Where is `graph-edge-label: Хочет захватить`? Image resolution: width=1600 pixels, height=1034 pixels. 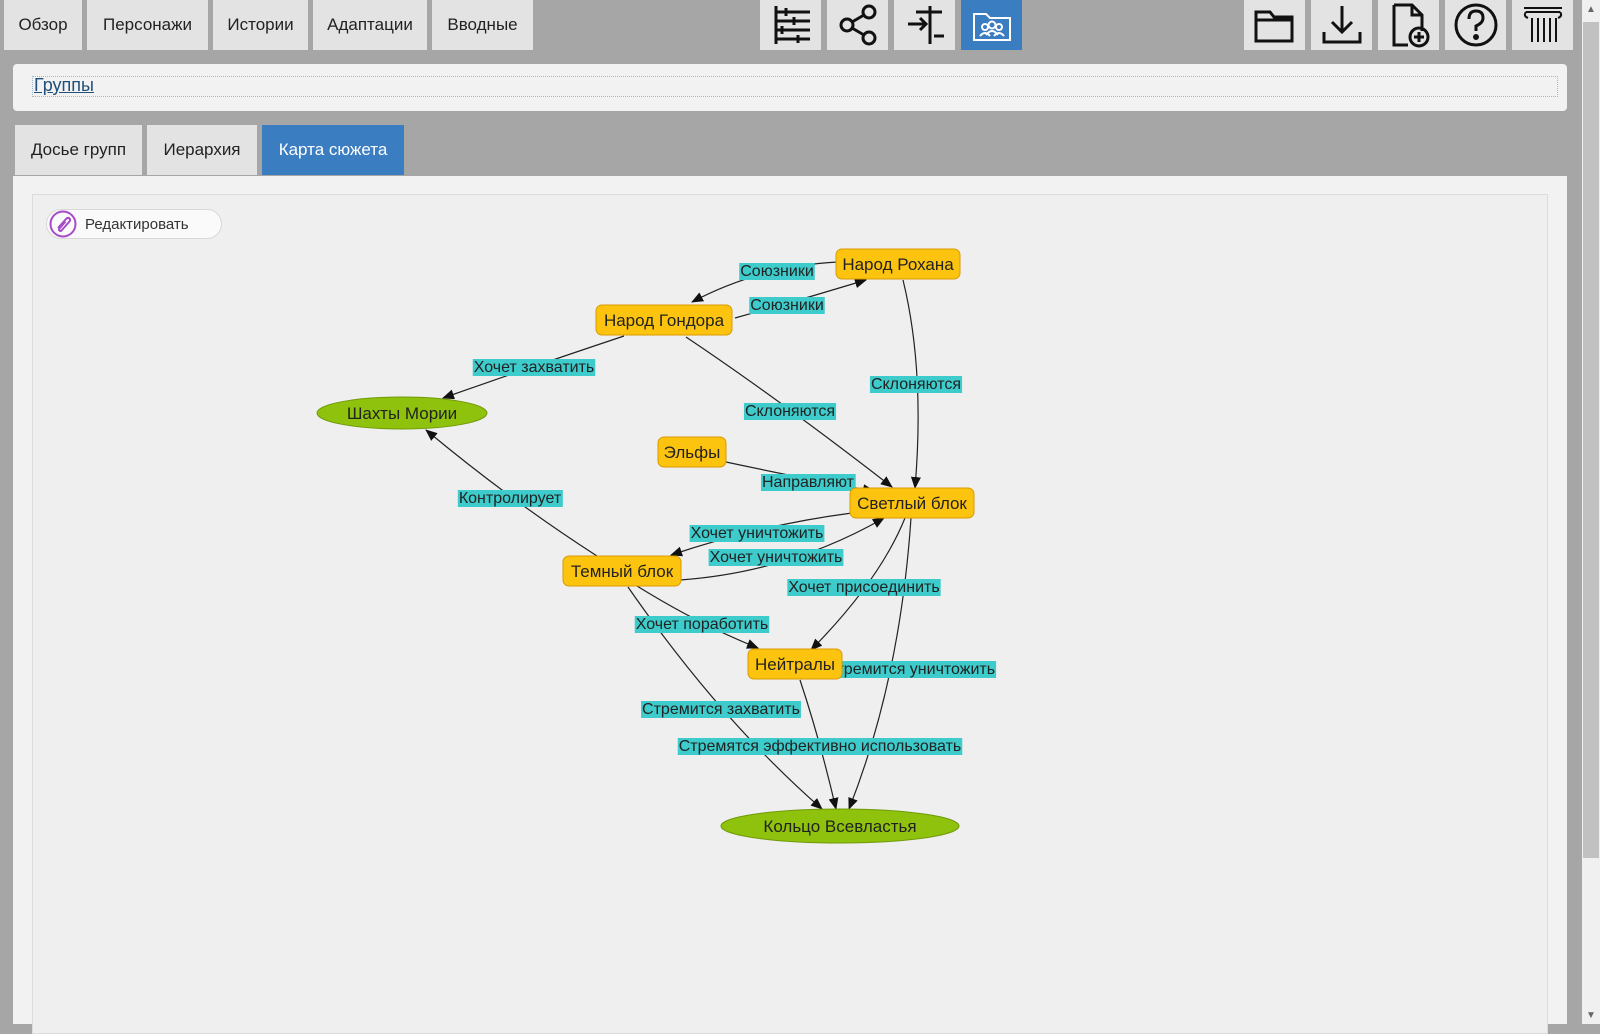 graph-edge-label: Хочет захватить is located at coordinates (534, 367).